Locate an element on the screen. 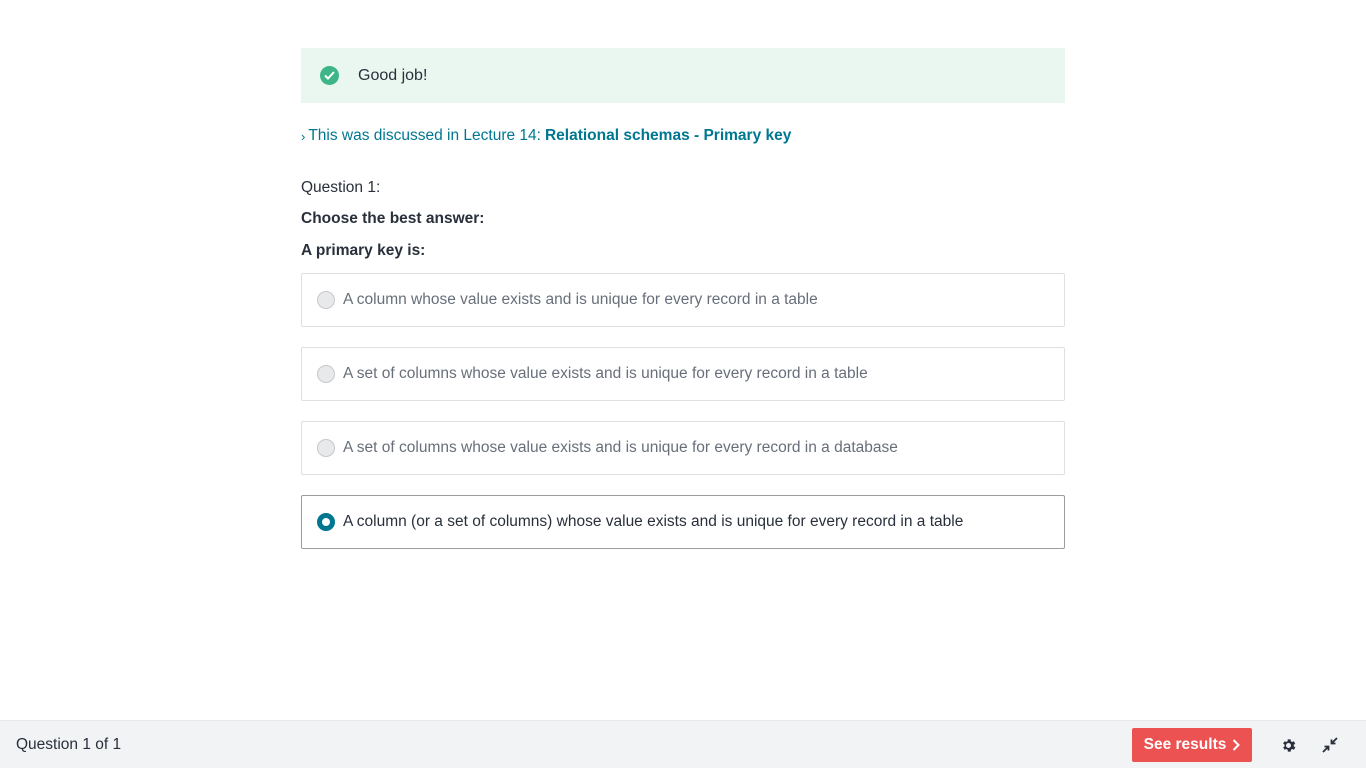  feedback-banner: Good job! is located at coordinates (683, 75).